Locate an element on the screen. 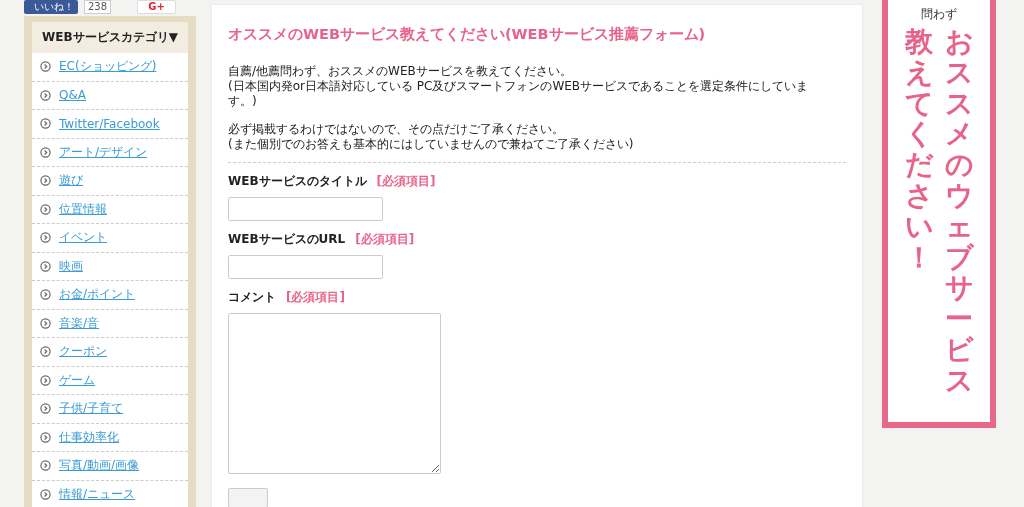 The width and height of the screenshot is (1024, 507). category-link: 子供/子育て is located at coordinates (110, 409).